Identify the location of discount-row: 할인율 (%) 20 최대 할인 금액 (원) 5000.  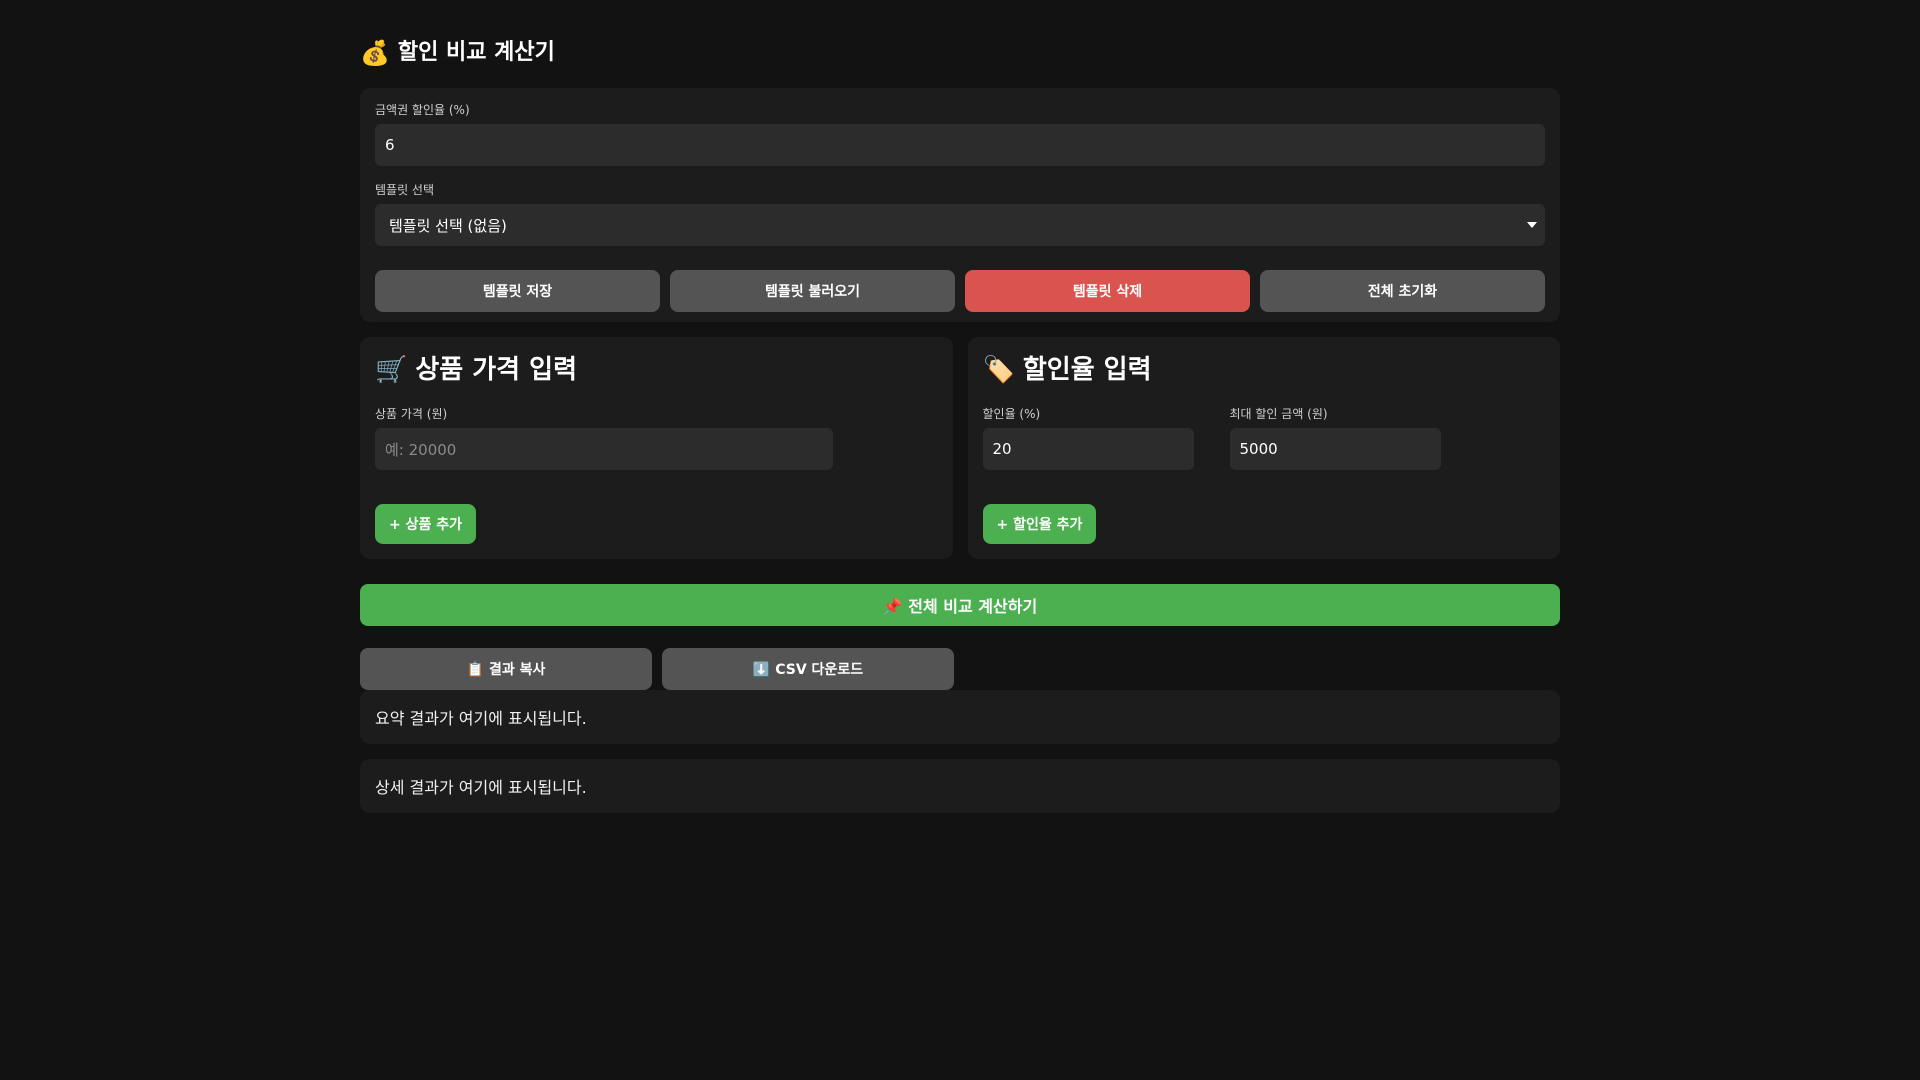
(1264, 438).